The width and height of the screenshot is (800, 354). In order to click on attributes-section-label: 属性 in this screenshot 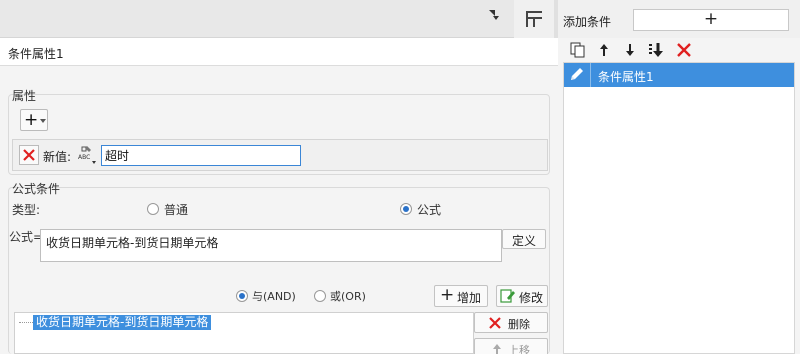, I will do `click(24, 96)`.